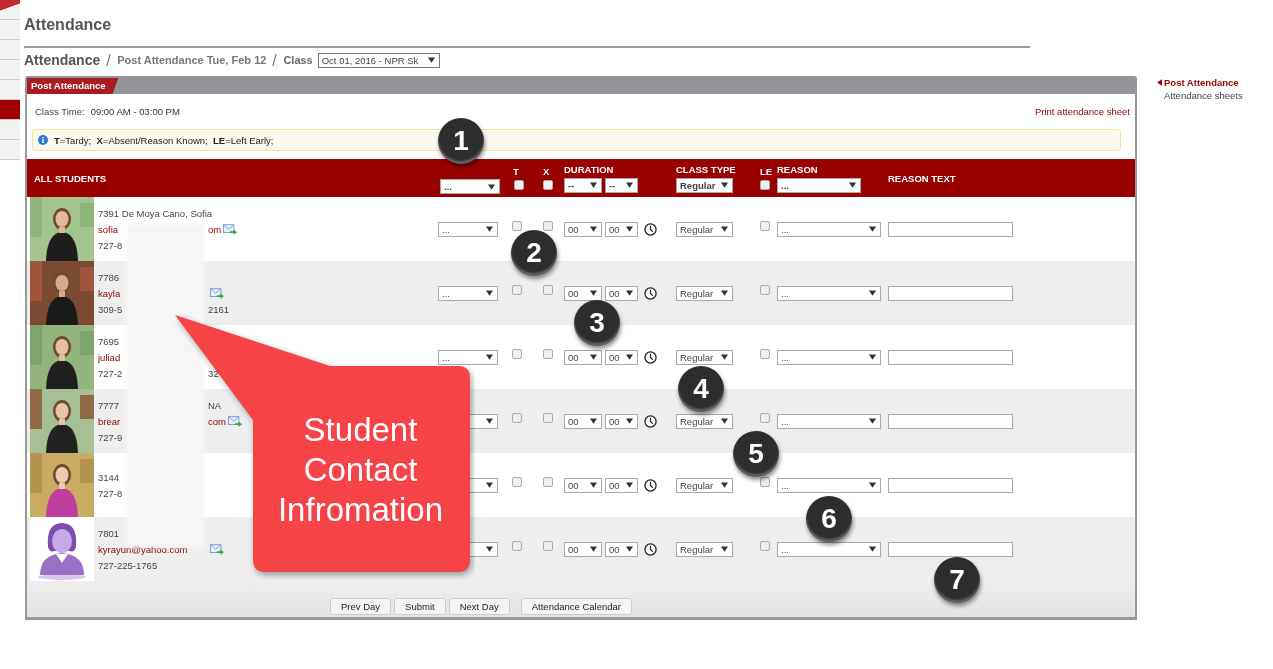 This screenshot has height=669, width=1273. I want to click on footer-button: Attendance Calendar, so click(576, 606).